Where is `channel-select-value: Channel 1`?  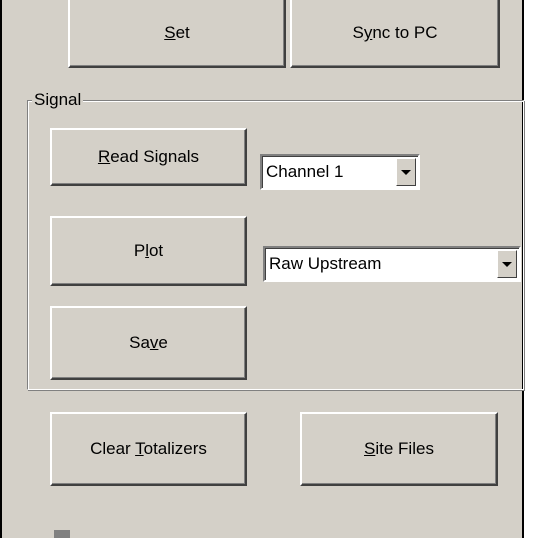
channel-select-value: Channel 1 is located at coordinates (305, 171).